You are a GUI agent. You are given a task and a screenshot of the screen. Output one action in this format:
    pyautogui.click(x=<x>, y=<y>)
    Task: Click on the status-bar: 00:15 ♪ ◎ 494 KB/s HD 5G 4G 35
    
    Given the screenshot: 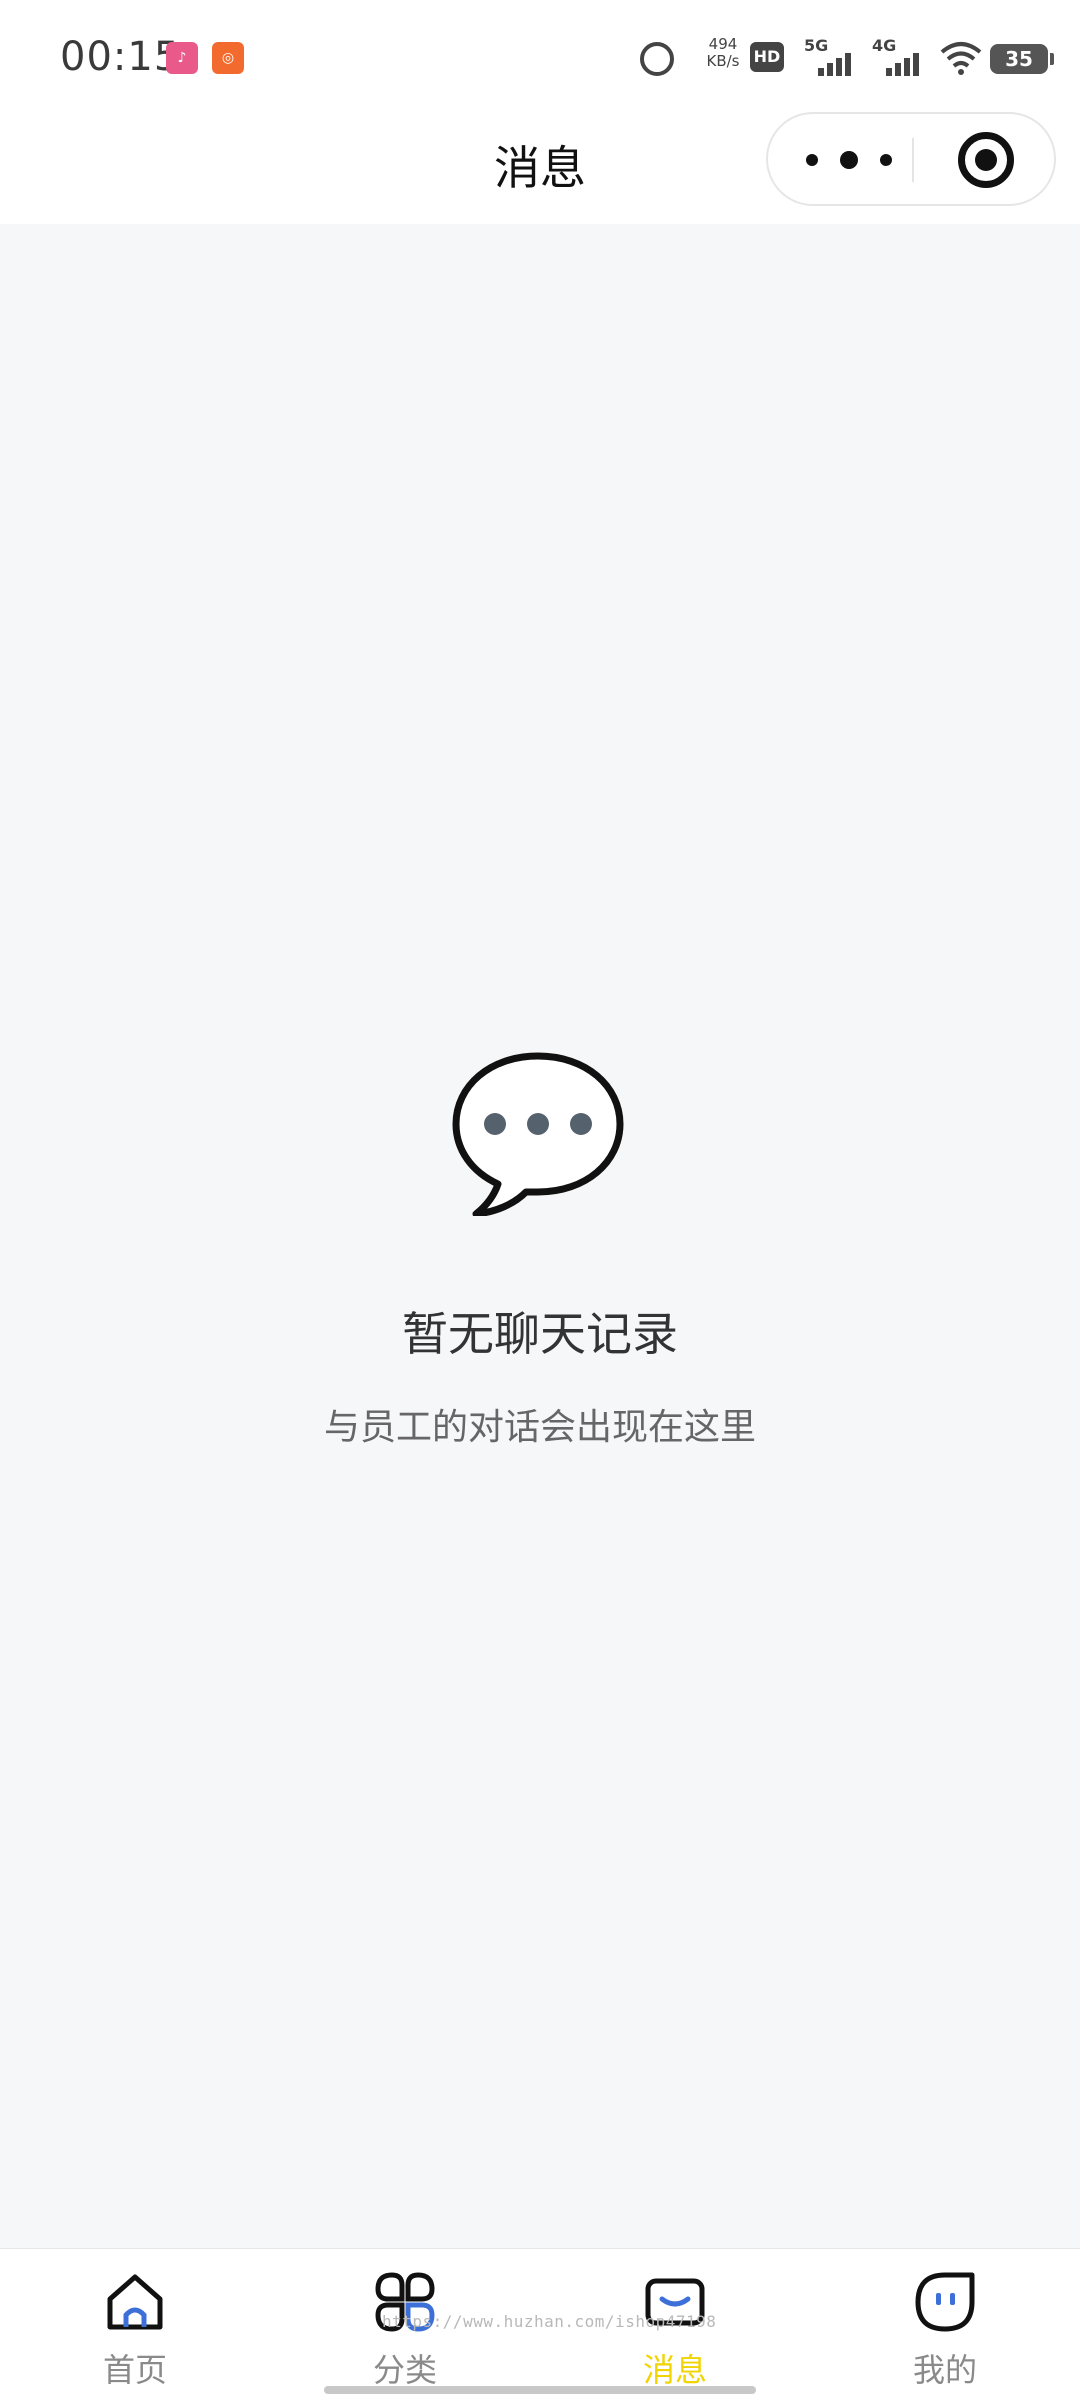 What is the action you would take?
    pyautogui.click(x=540, y=55)
    